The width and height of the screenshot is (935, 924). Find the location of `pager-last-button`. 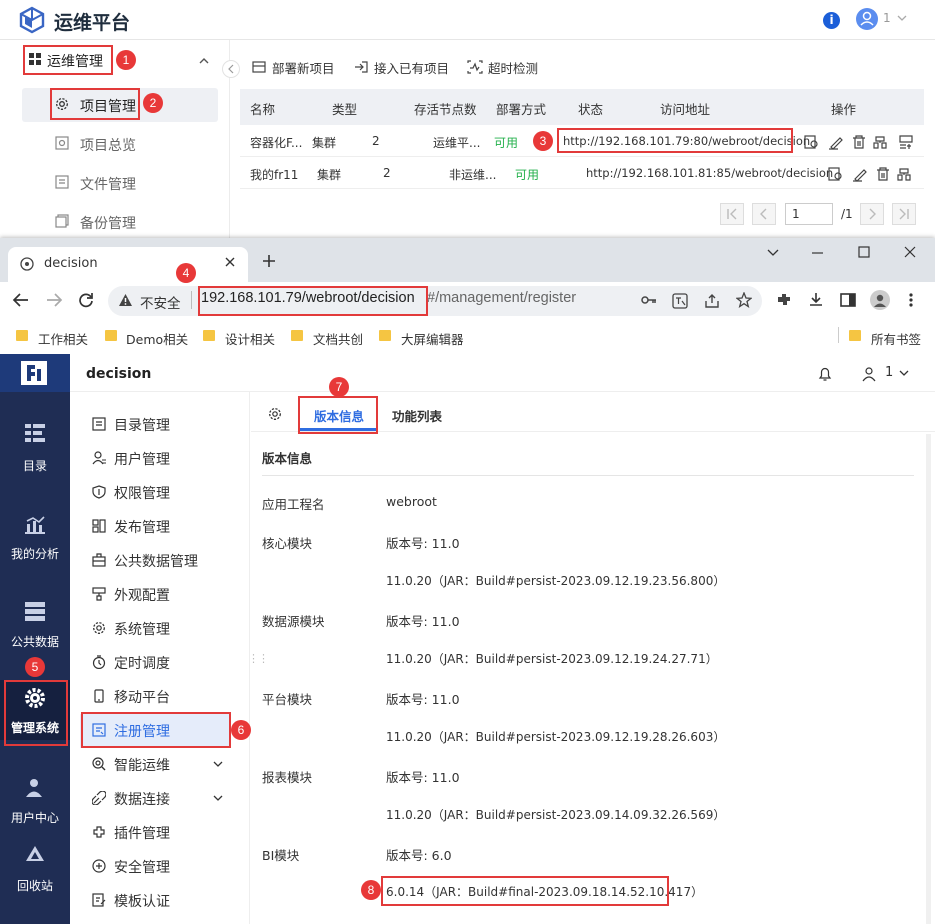

pager-last-button is located at coordinates (904, 214).